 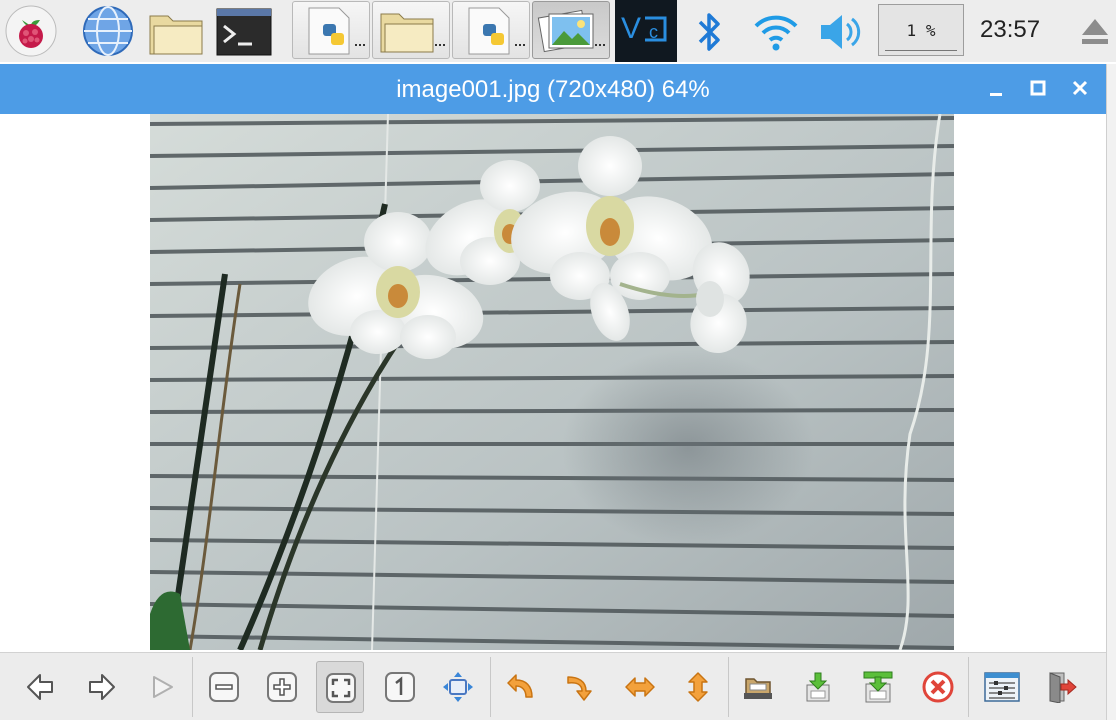 What do you see at coordinates (709, 32) in the screenshot?
I see `bluetooth-icon` at bounding box center [709, 32].